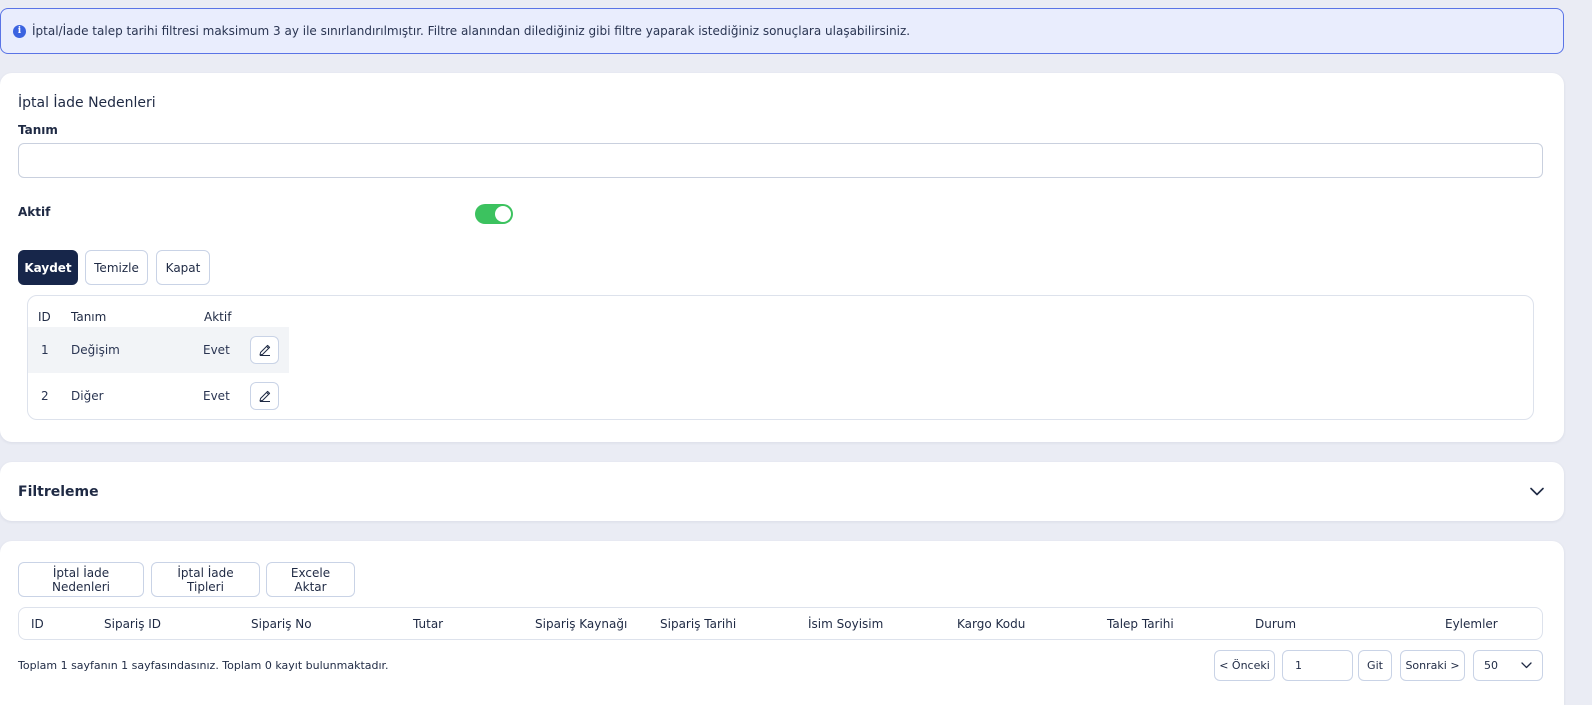 This screenshot has height=705, width=1592. I want to click on next-page-button: Sonraki >, so click(1432, 665).